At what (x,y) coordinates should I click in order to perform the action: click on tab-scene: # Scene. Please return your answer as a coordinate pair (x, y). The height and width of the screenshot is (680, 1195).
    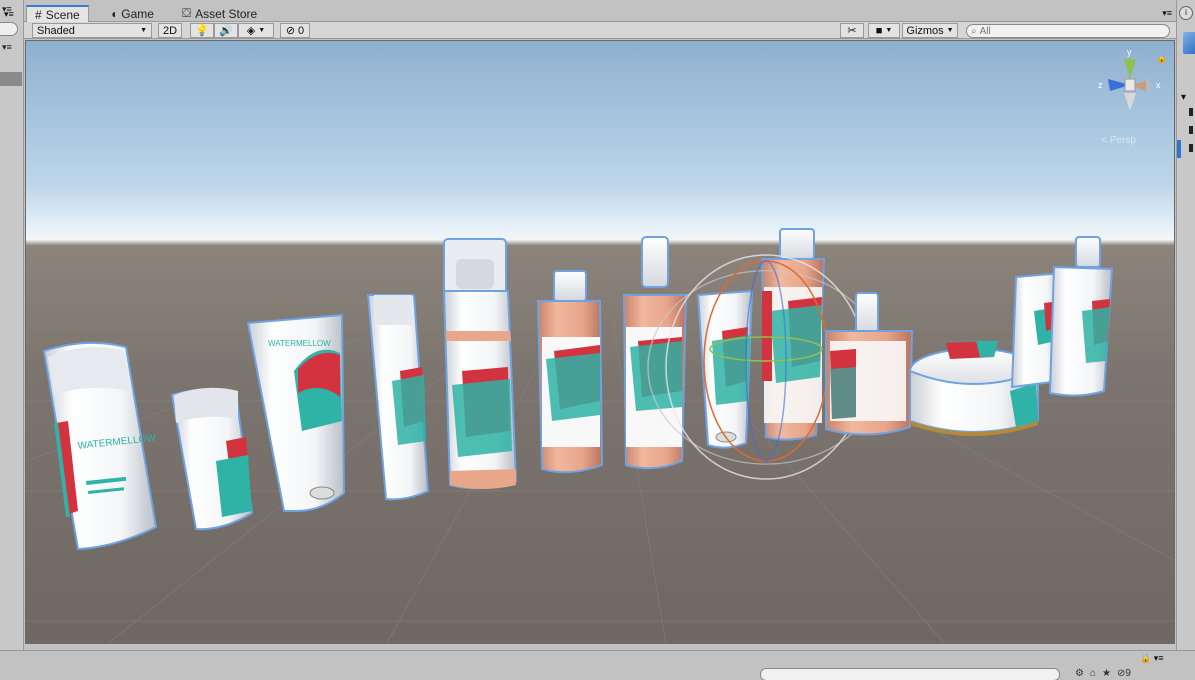
    Looking at the image, I should click on (57, 13).